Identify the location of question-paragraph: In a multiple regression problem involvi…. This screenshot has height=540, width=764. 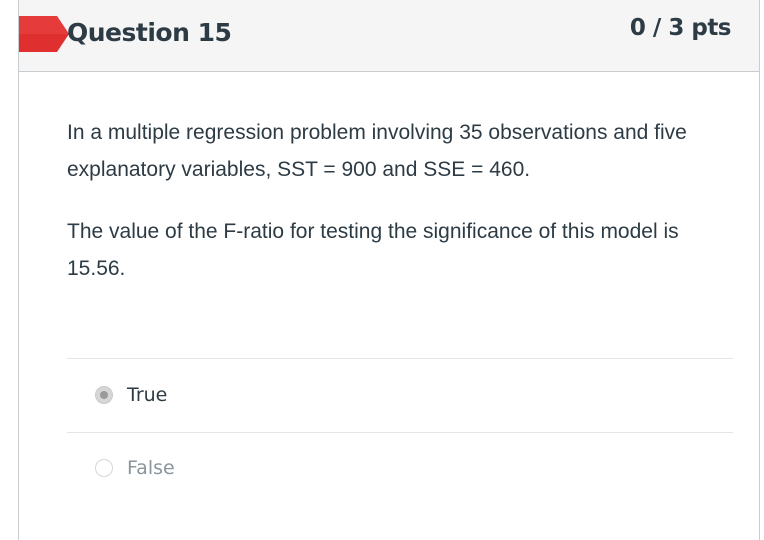
(377, 151).